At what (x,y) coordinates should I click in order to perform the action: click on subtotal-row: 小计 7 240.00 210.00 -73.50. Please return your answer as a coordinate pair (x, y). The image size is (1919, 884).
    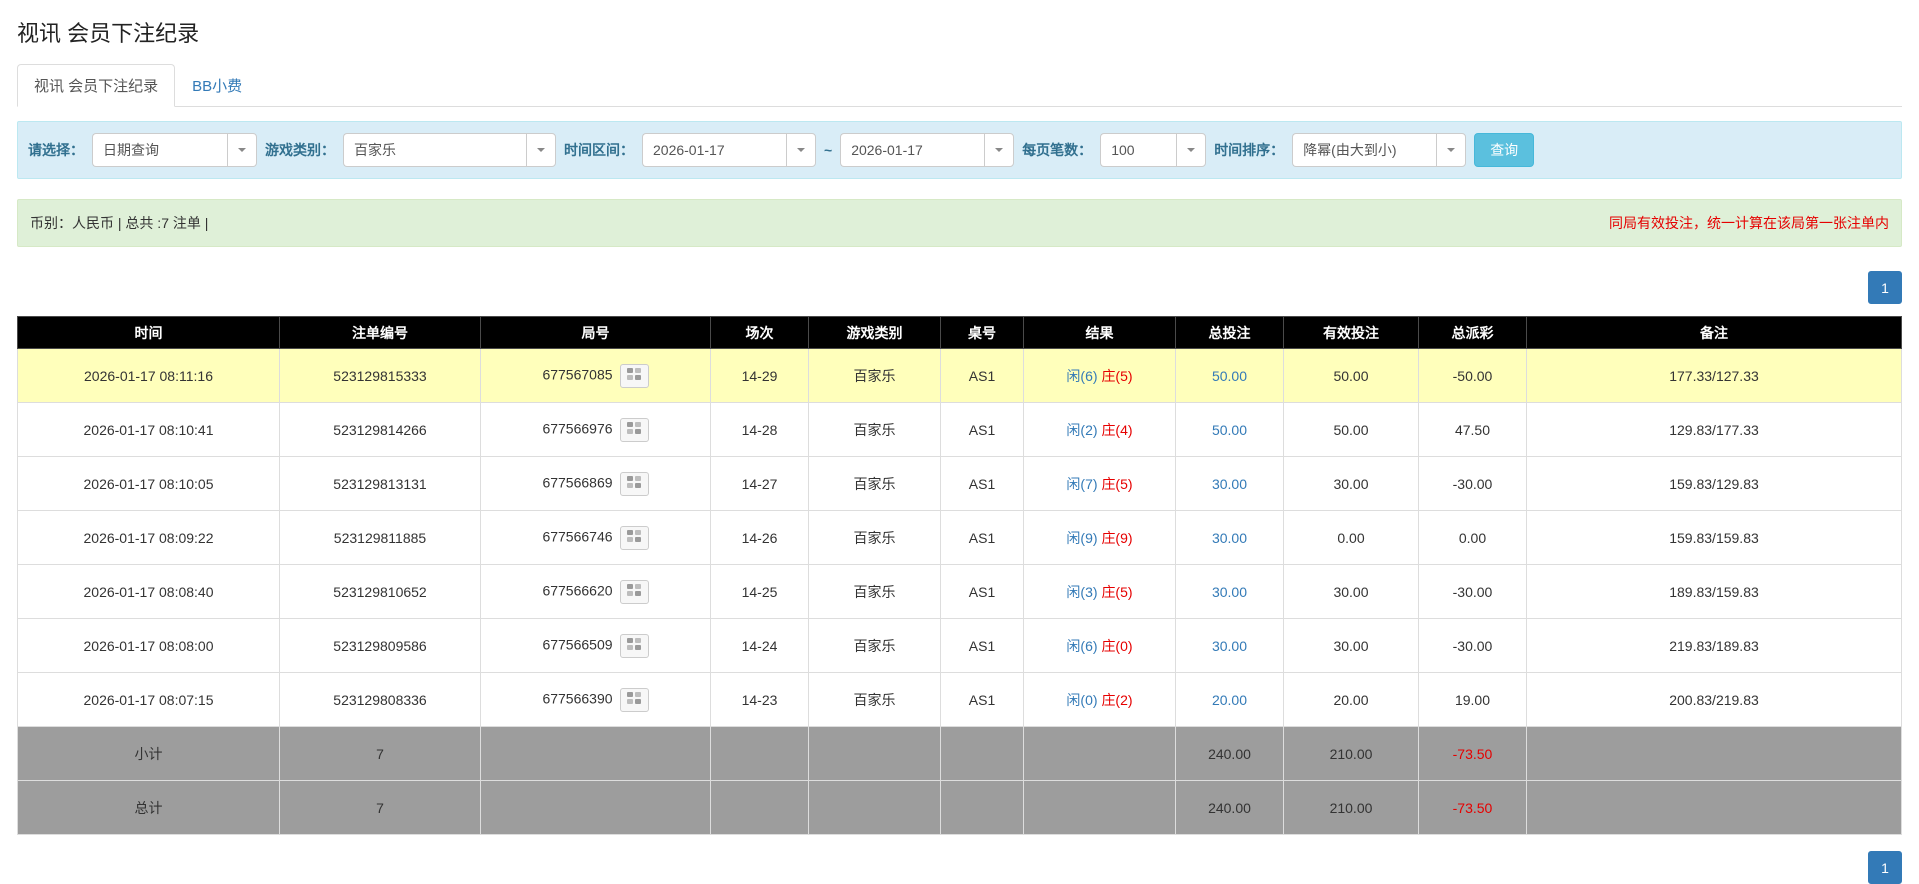
    Looking at the image, I should click on (959, 753).